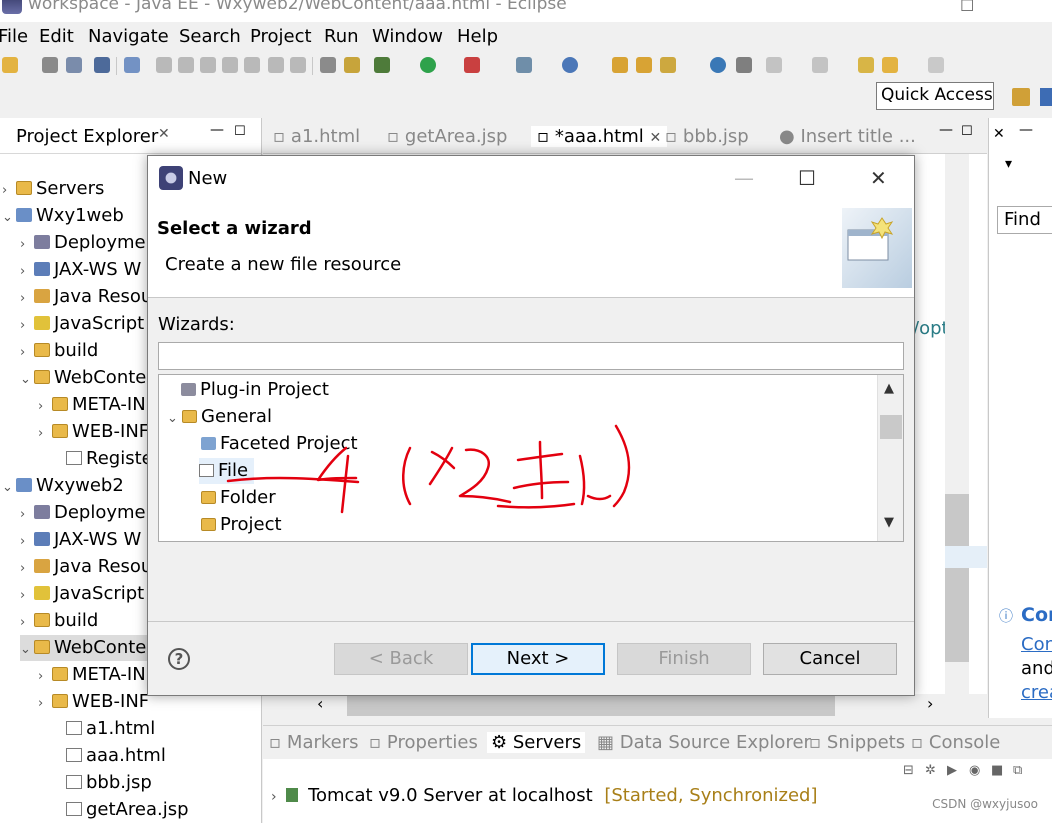 The width and height of the screenshot is (1052, 823). I want to click on tab-console: ▫ Console, so click(955, 742).